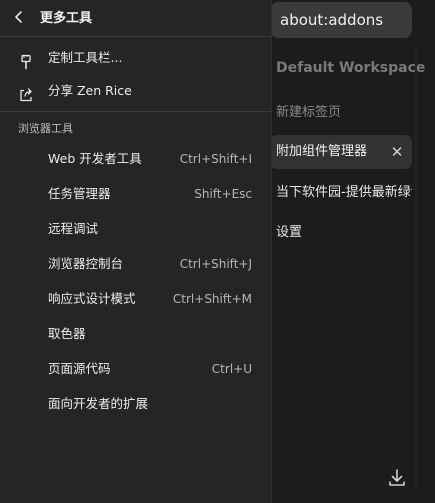  What do you see at coordinates (397, 152) in the screenshot?
I see `close-icon: ✕` at bounding box center [397, 152].